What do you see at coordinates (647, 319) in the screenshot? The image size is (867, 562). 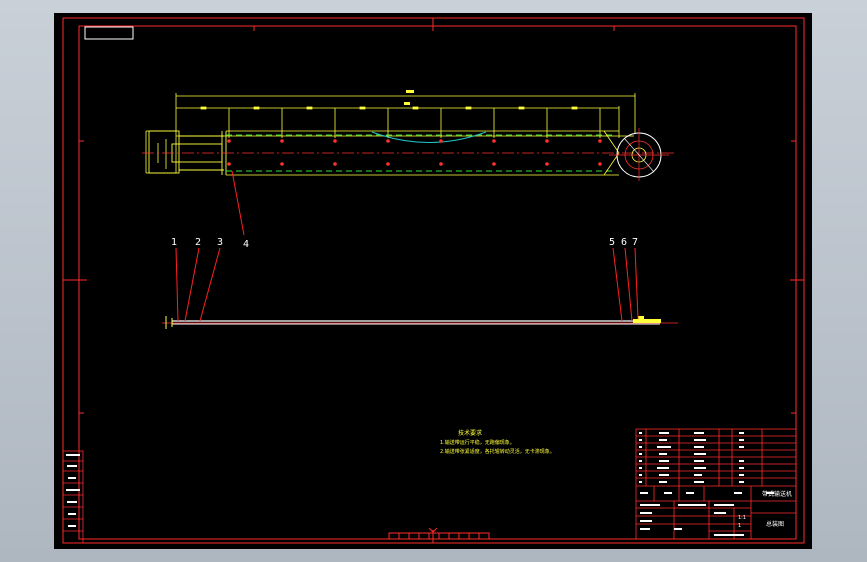 I see `head-end-side` at bounding box center [647, 319].